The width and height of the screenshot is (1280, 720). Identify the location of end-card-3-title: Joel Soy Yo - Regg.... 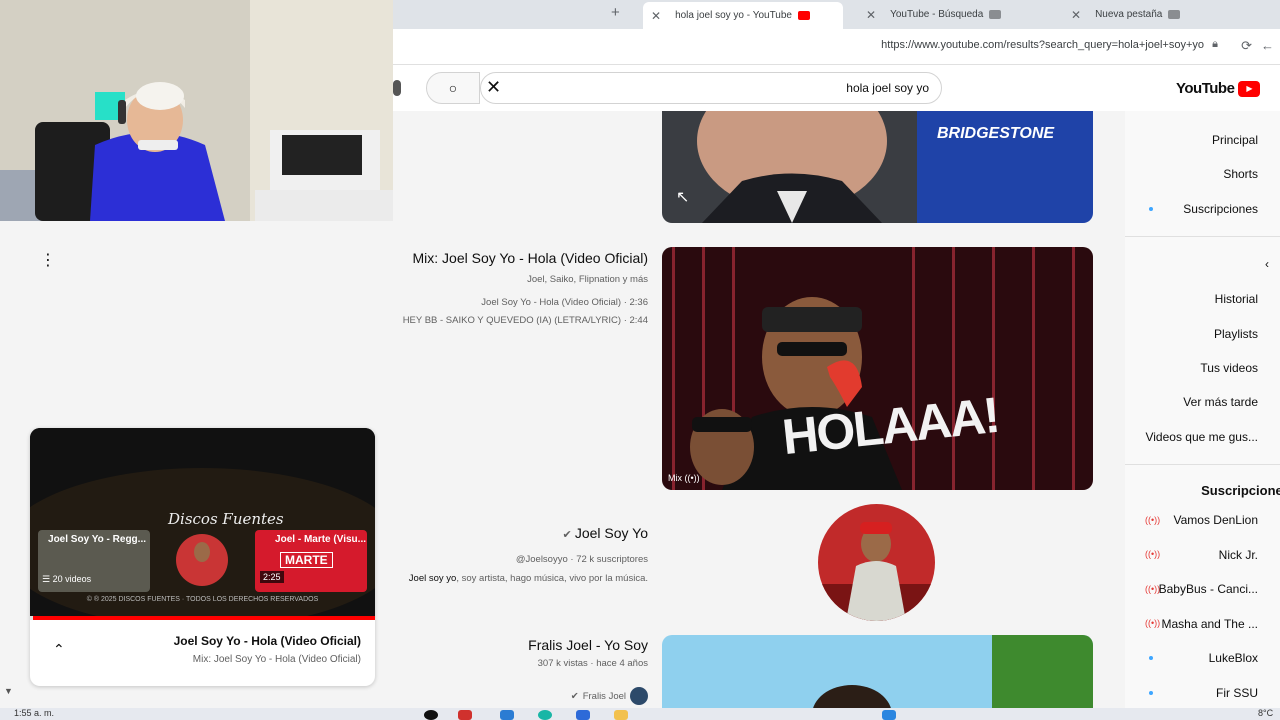
(93, 539).